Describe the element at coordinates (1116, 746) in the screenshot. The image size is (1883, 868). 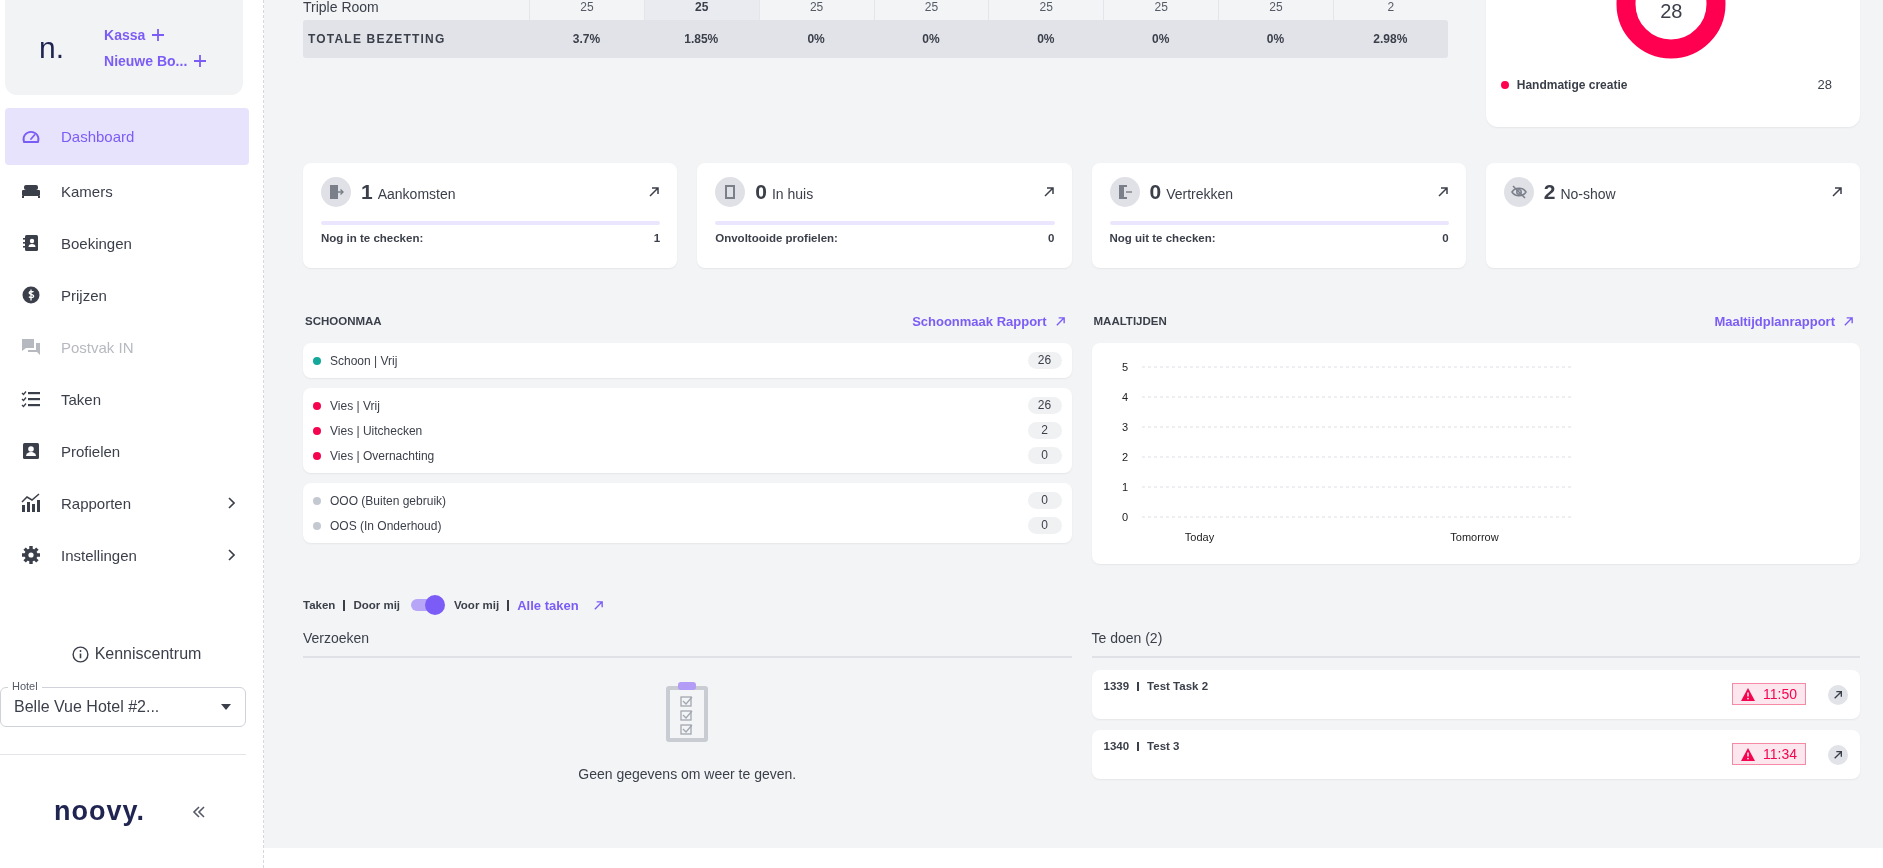
I see `task-id: 1340` at that location.